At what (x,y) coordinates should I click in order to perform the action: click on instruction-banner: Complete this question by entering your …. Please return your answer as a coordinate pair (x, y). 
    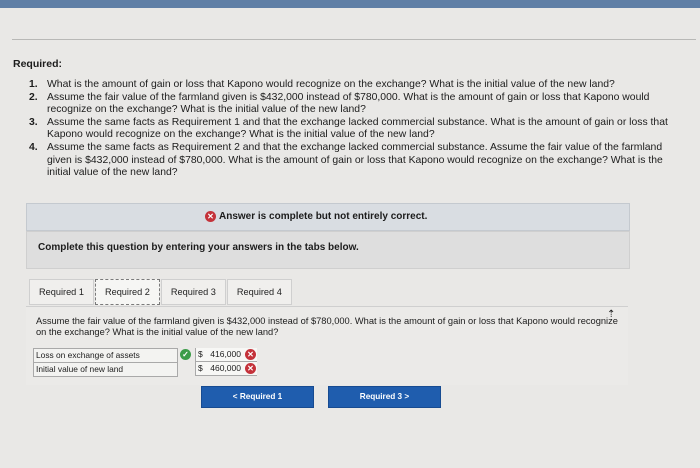
    Looking at the image, I should click on (328, 250).